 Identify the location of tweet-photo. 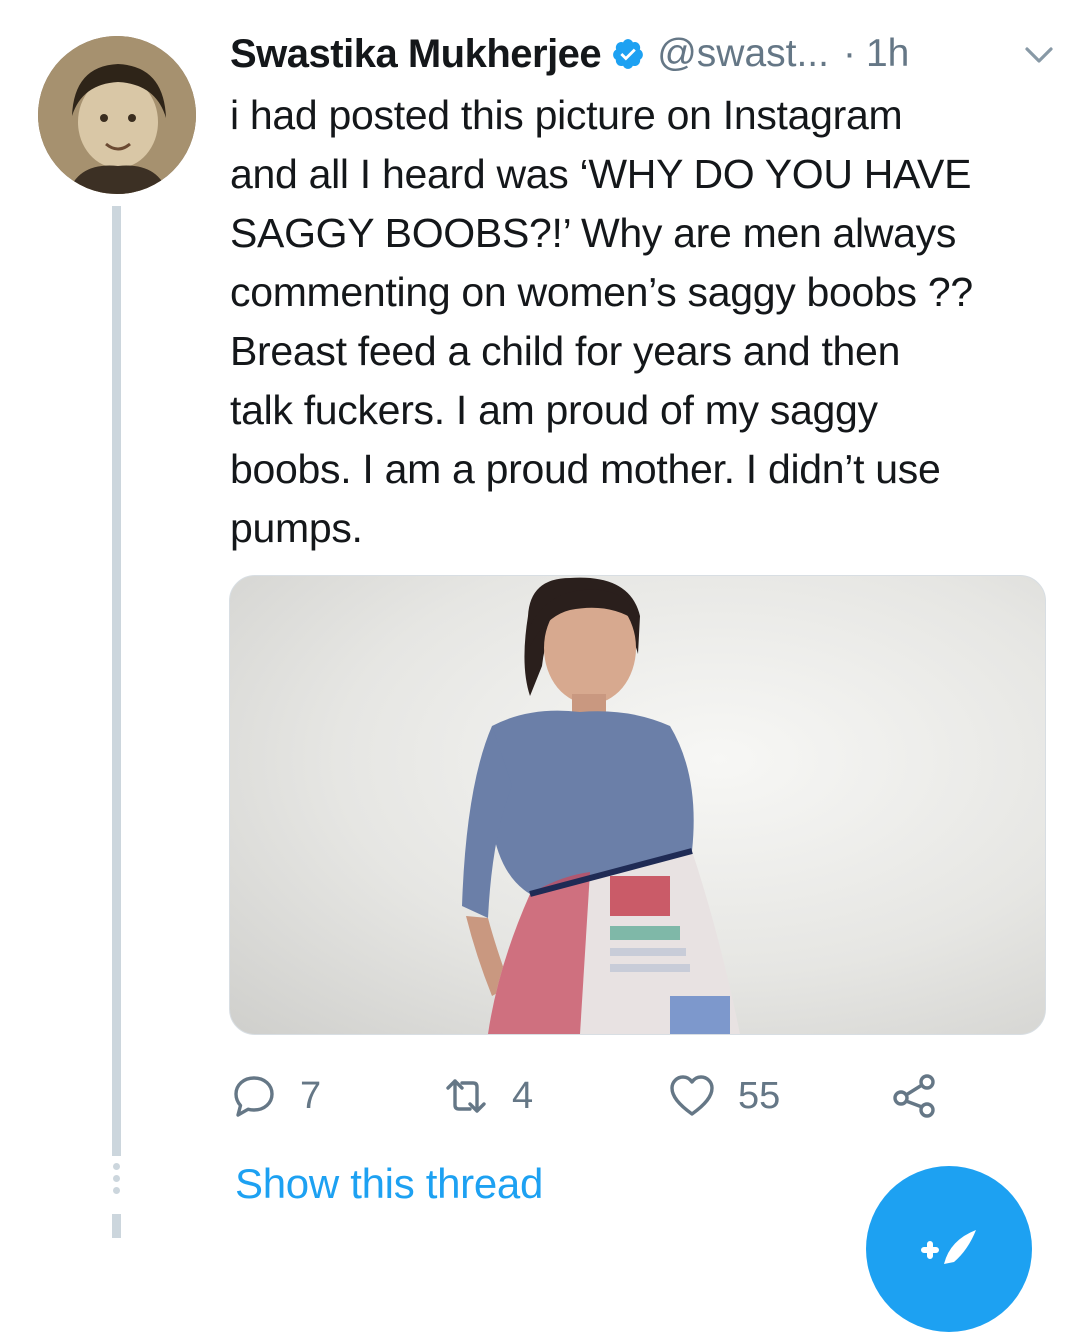
(601, 805).